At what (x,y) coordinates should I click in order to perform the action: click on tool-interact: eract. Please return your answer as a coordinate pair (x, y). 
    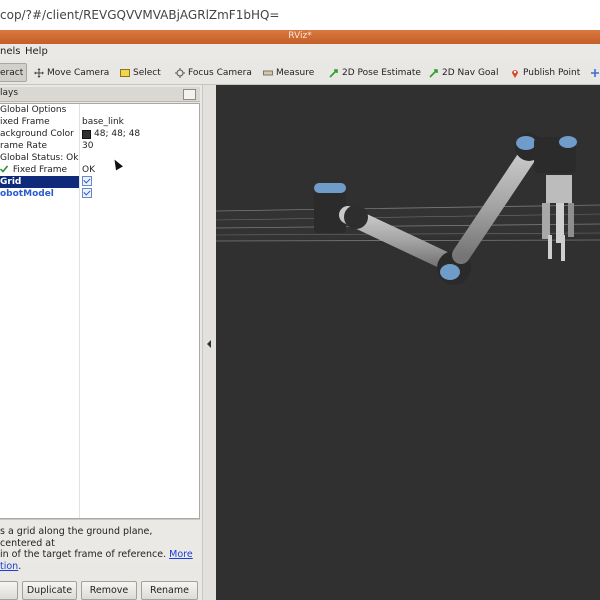
    Looking at the image, I should click on (14, 72).